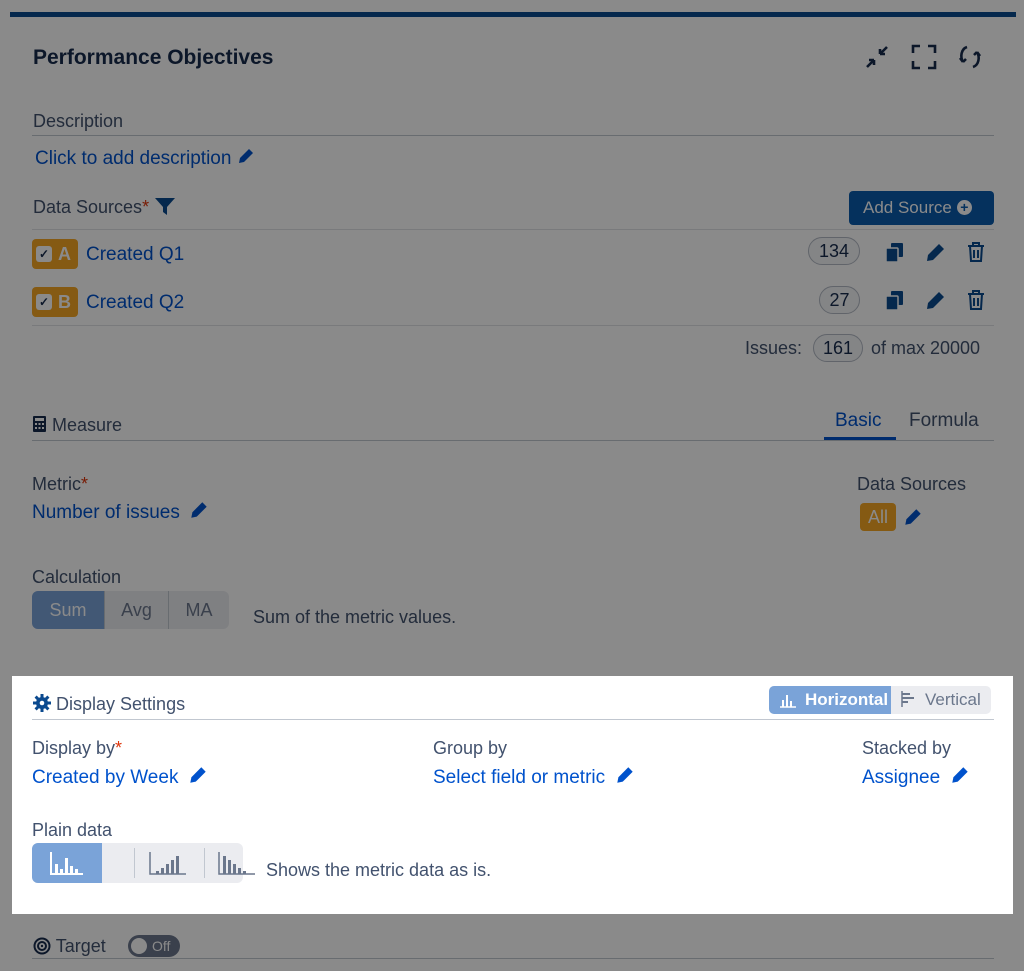 This screenshot has height=971, width=1024. I want to click on add-source-label: Add Source, so click(907, 207).